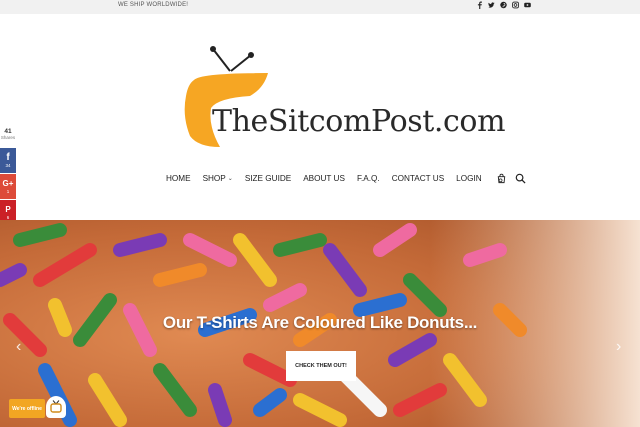 This screenshot has height=427, width=640. I want to click on youtube-icon, so click(527, 5).